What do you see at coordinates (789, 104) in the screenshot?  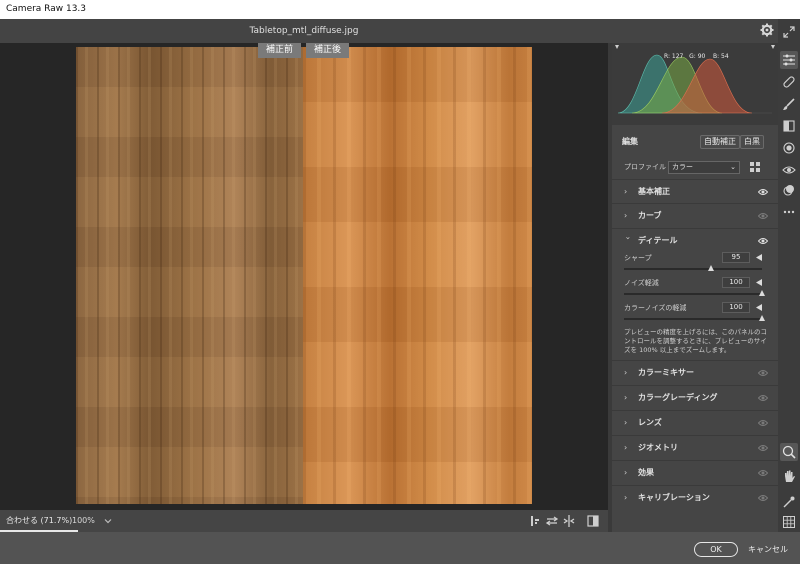 I see `brush-icon` at bounding box center [789, 104].